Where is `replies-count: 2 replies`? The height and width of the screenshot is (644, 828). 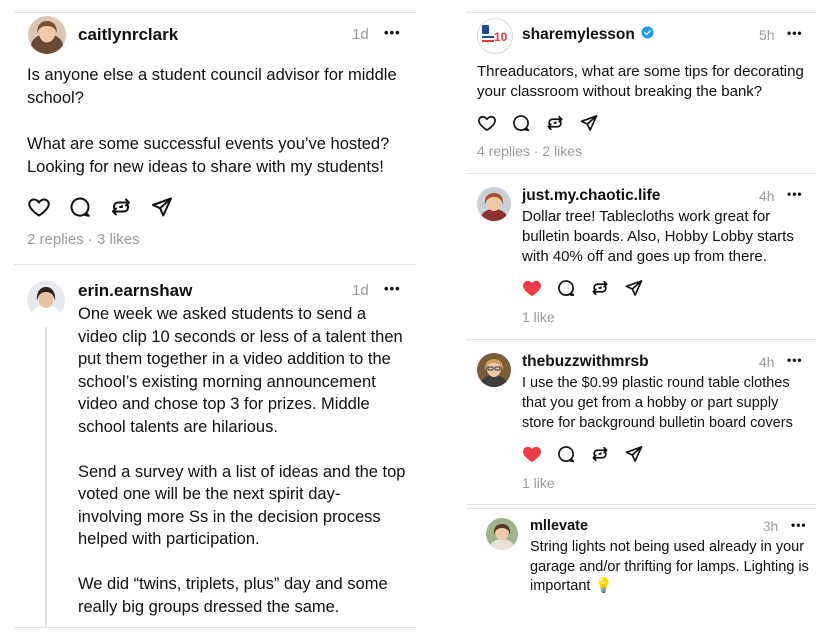 replies-count: 2 replies is located at coordinates (55, 239).